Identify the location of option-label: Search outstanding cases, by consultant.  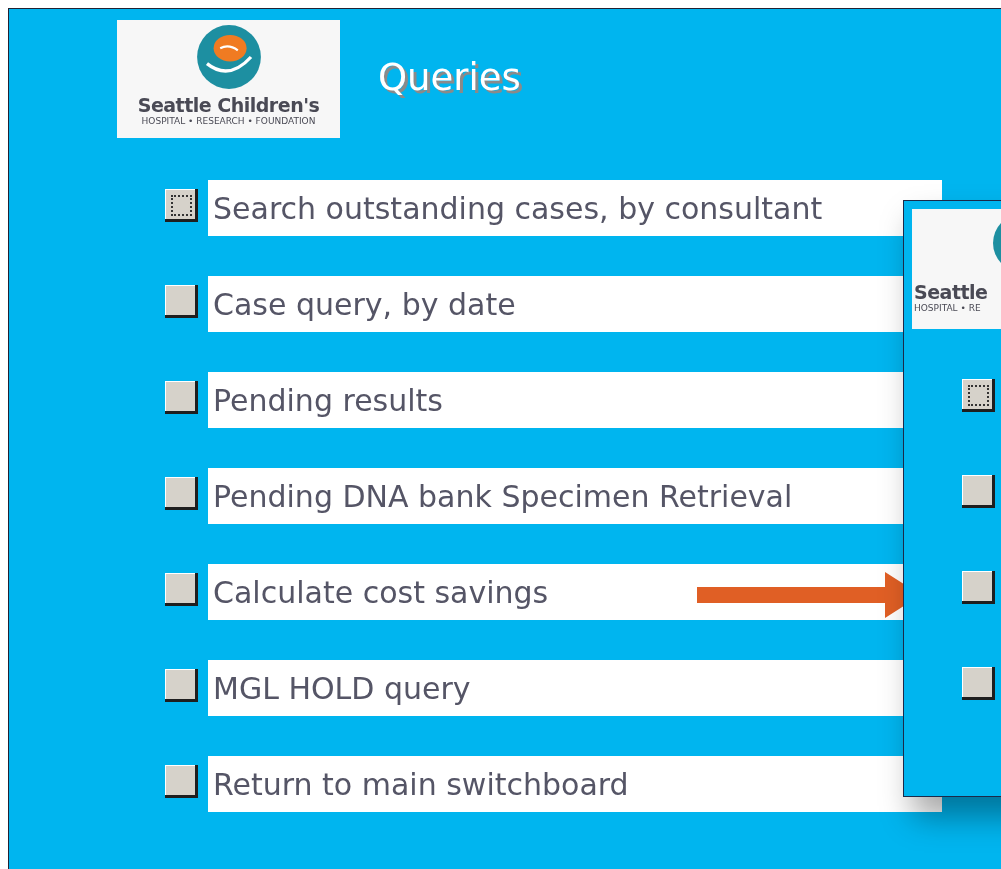
(575, 208).